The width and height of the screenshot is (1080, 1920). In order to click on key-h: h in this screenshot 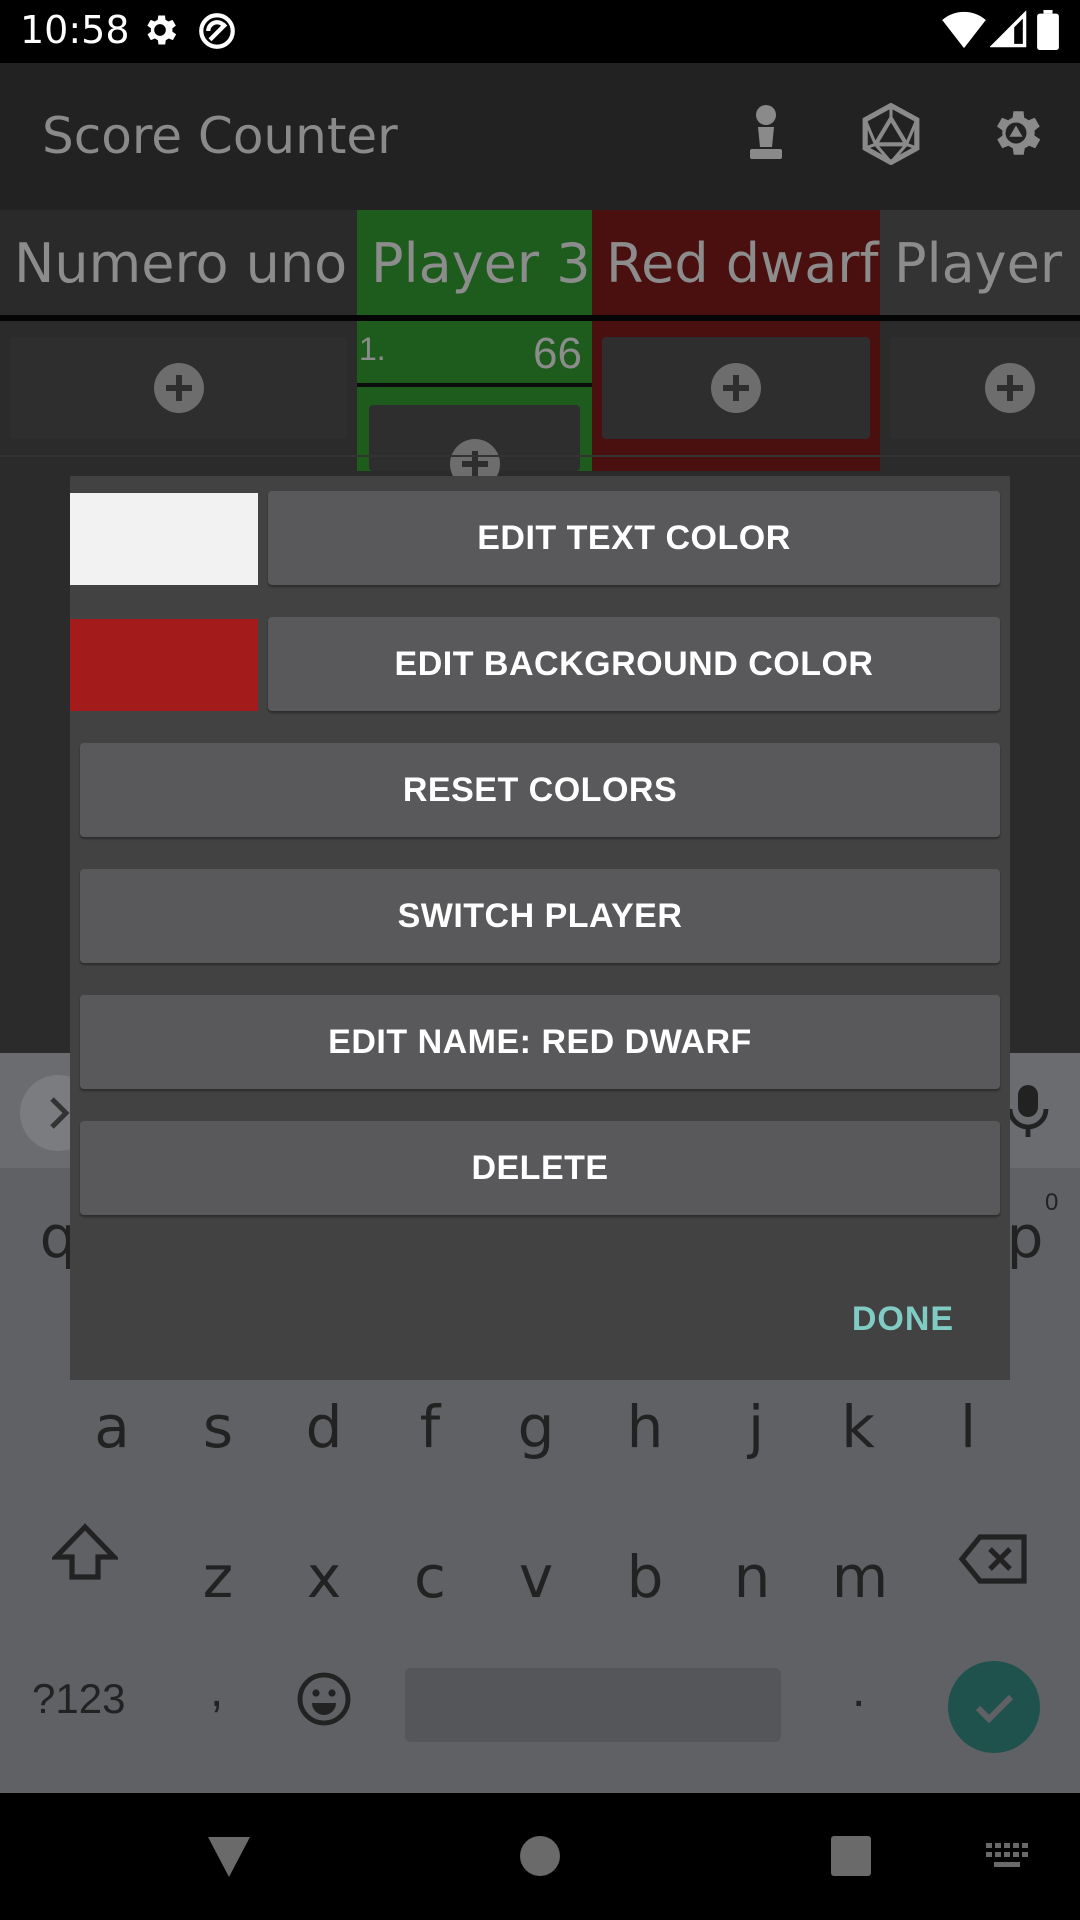, I will do `click(645, 1427)`.